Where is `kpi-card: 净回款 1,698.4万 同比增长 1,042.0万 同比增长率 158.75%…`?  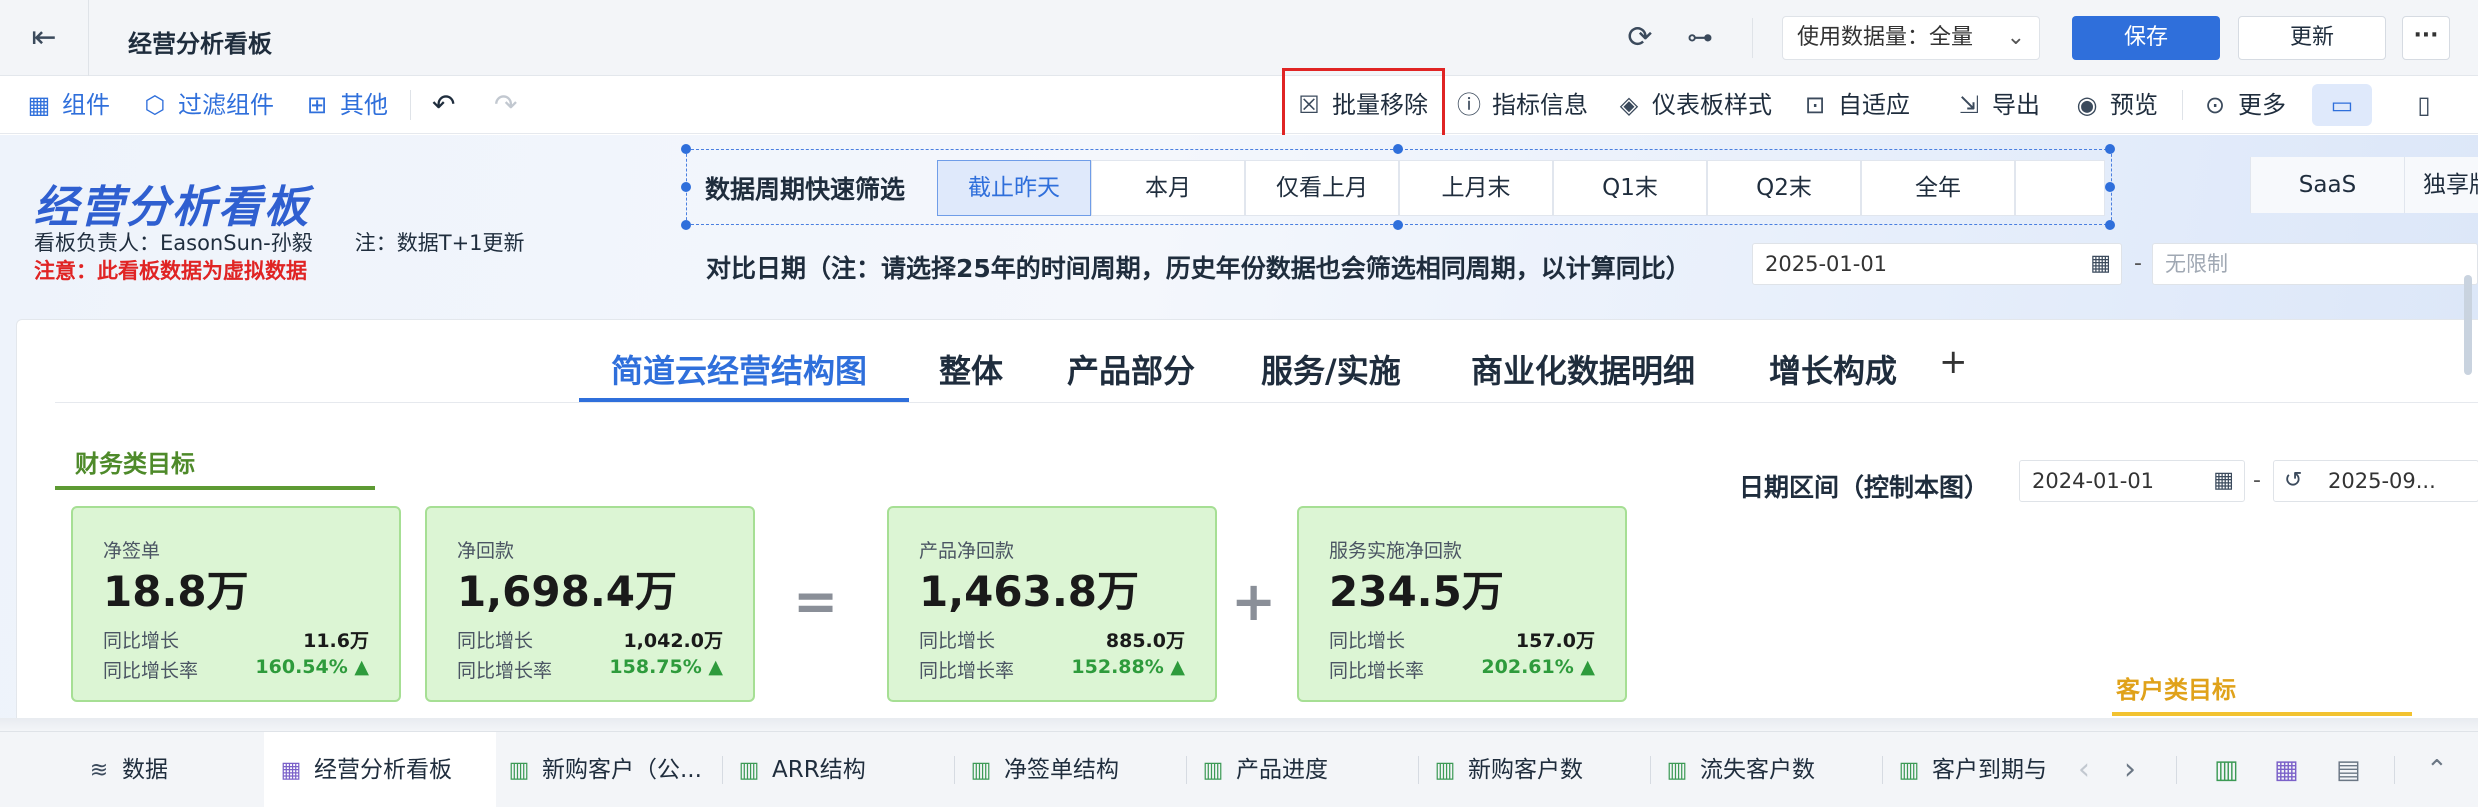 kpi-card: 净回款 1,698.4万 同比增长 1,042.0万 同比增长率 158.75%… is located at coordinates (590, 604).